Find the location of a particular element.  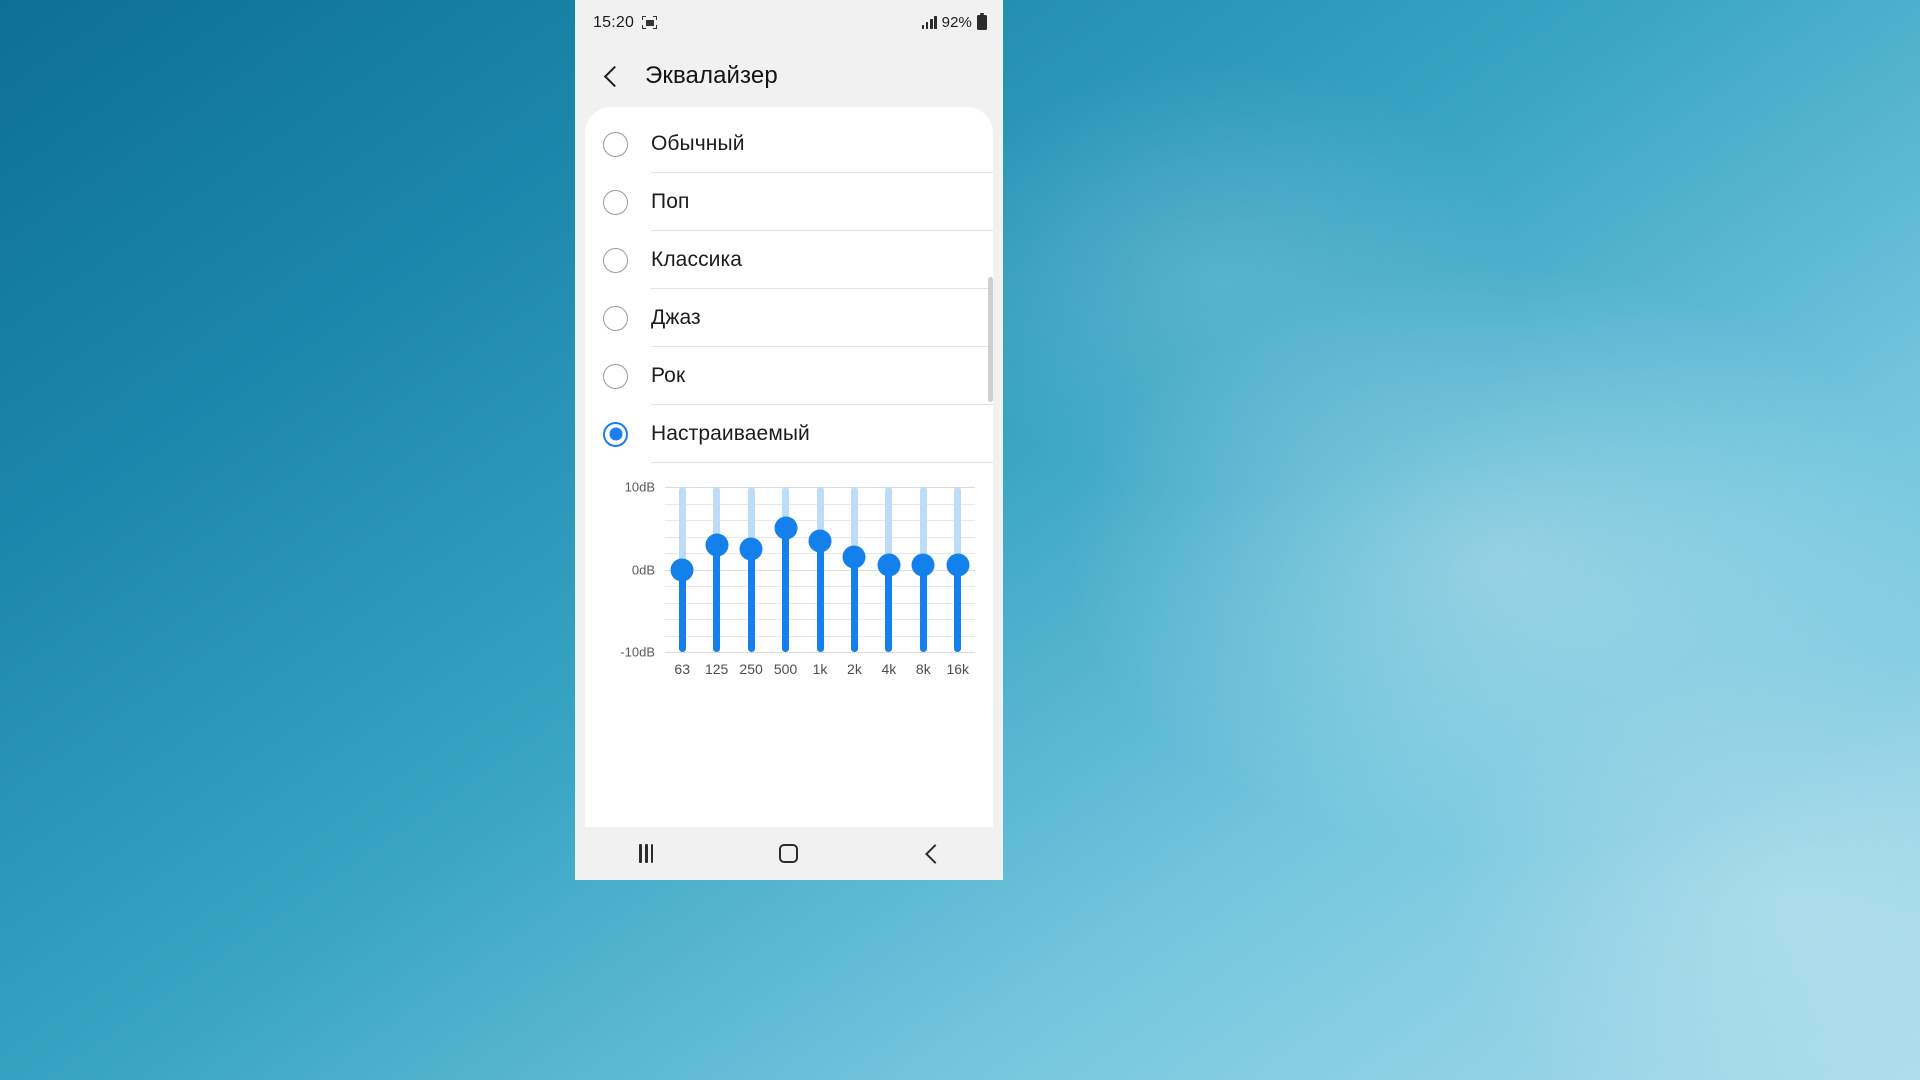

battery-full-icon is located at coordinates (982, 21).